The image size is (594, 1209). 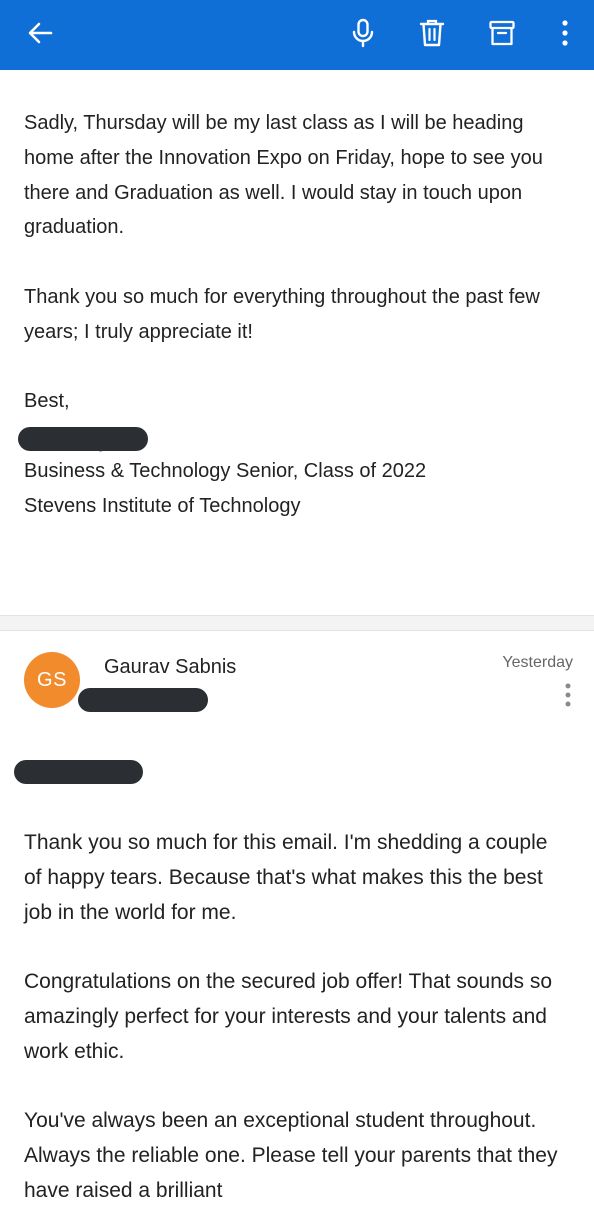 I want to click on dictate-button, so click(x=363, y=33).